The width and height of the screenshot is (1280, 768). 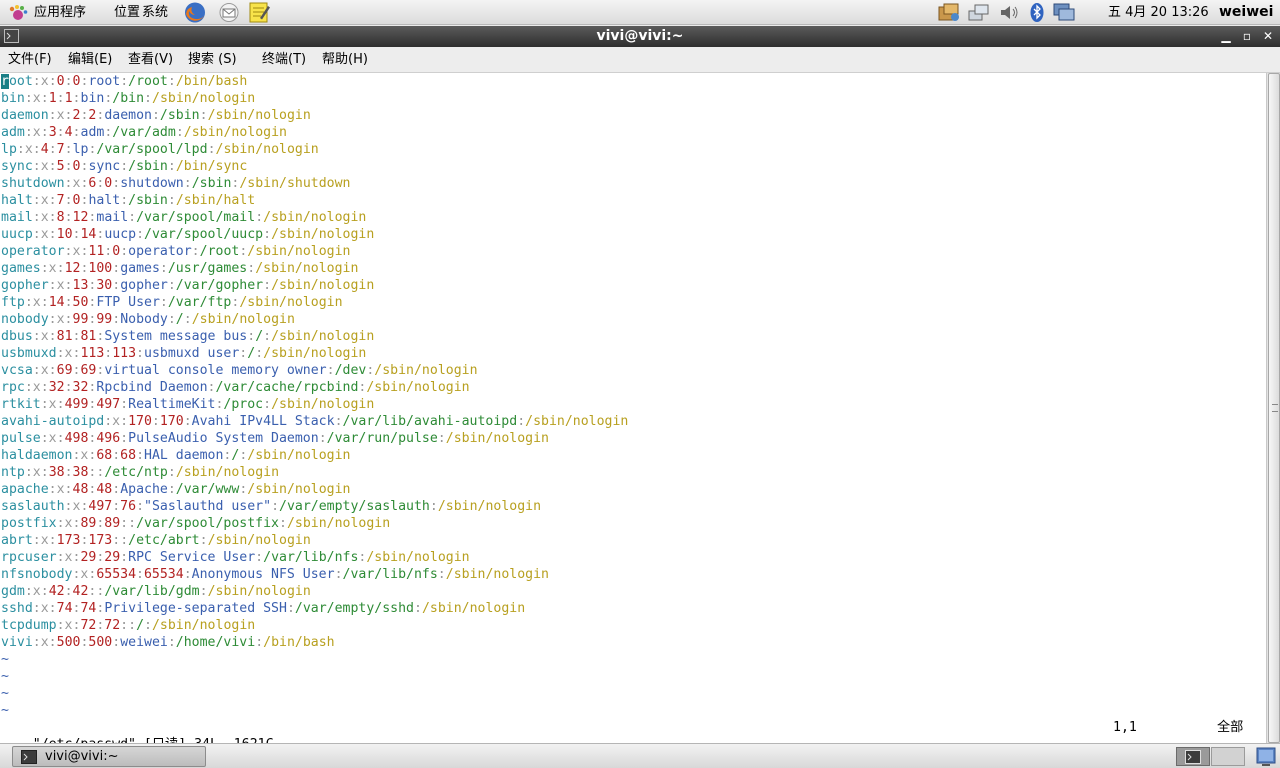 What do you see at coordinates (195, 12) in the screenshot?
I see `firefox-icon` at bounding box center [195, 12].